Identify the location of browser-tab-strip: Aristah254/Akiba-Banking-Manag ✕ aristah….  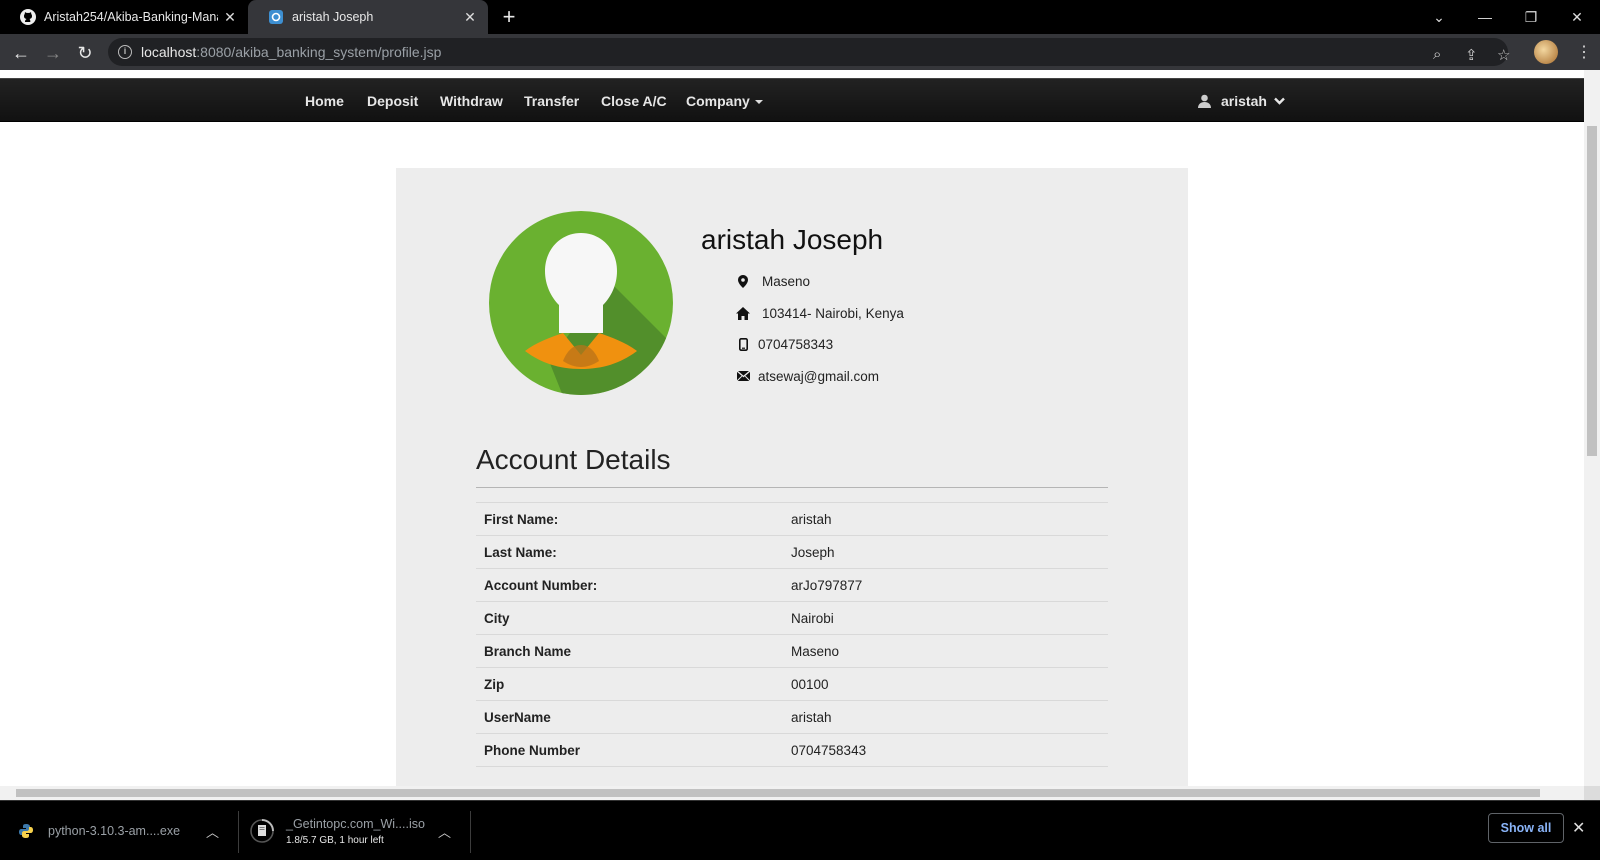
(800, 17).